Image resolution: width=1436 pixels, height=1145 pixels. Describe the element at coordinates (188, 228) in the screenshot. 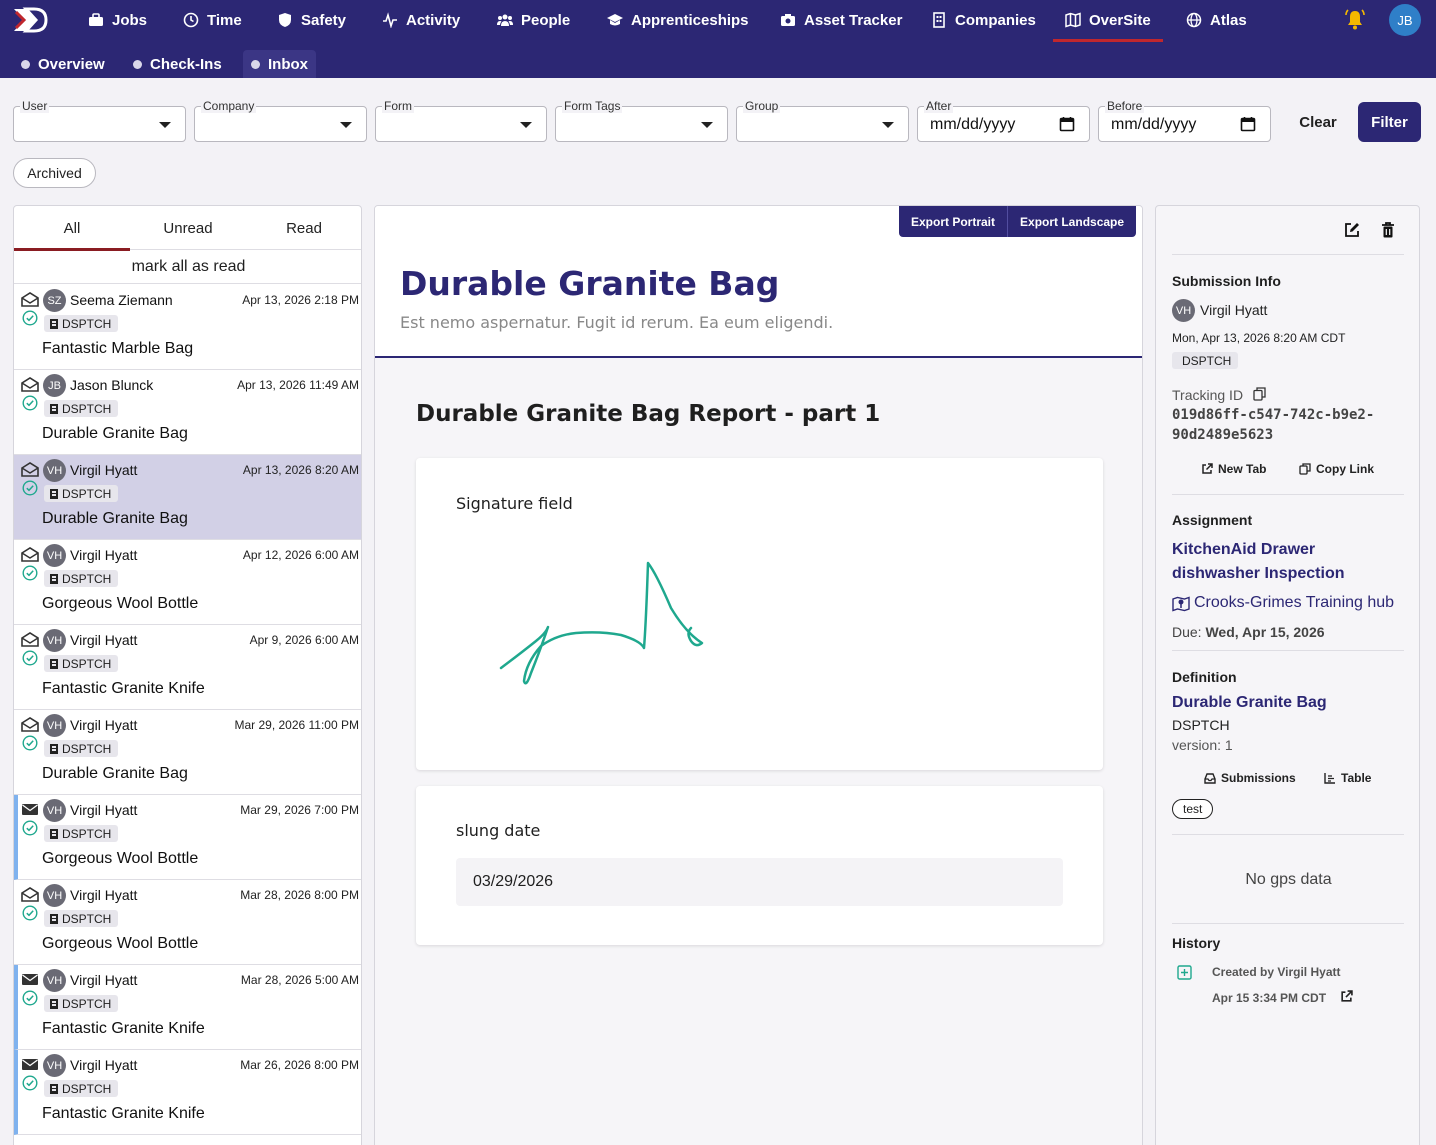

I see `tab-unread: Unread` at that location.